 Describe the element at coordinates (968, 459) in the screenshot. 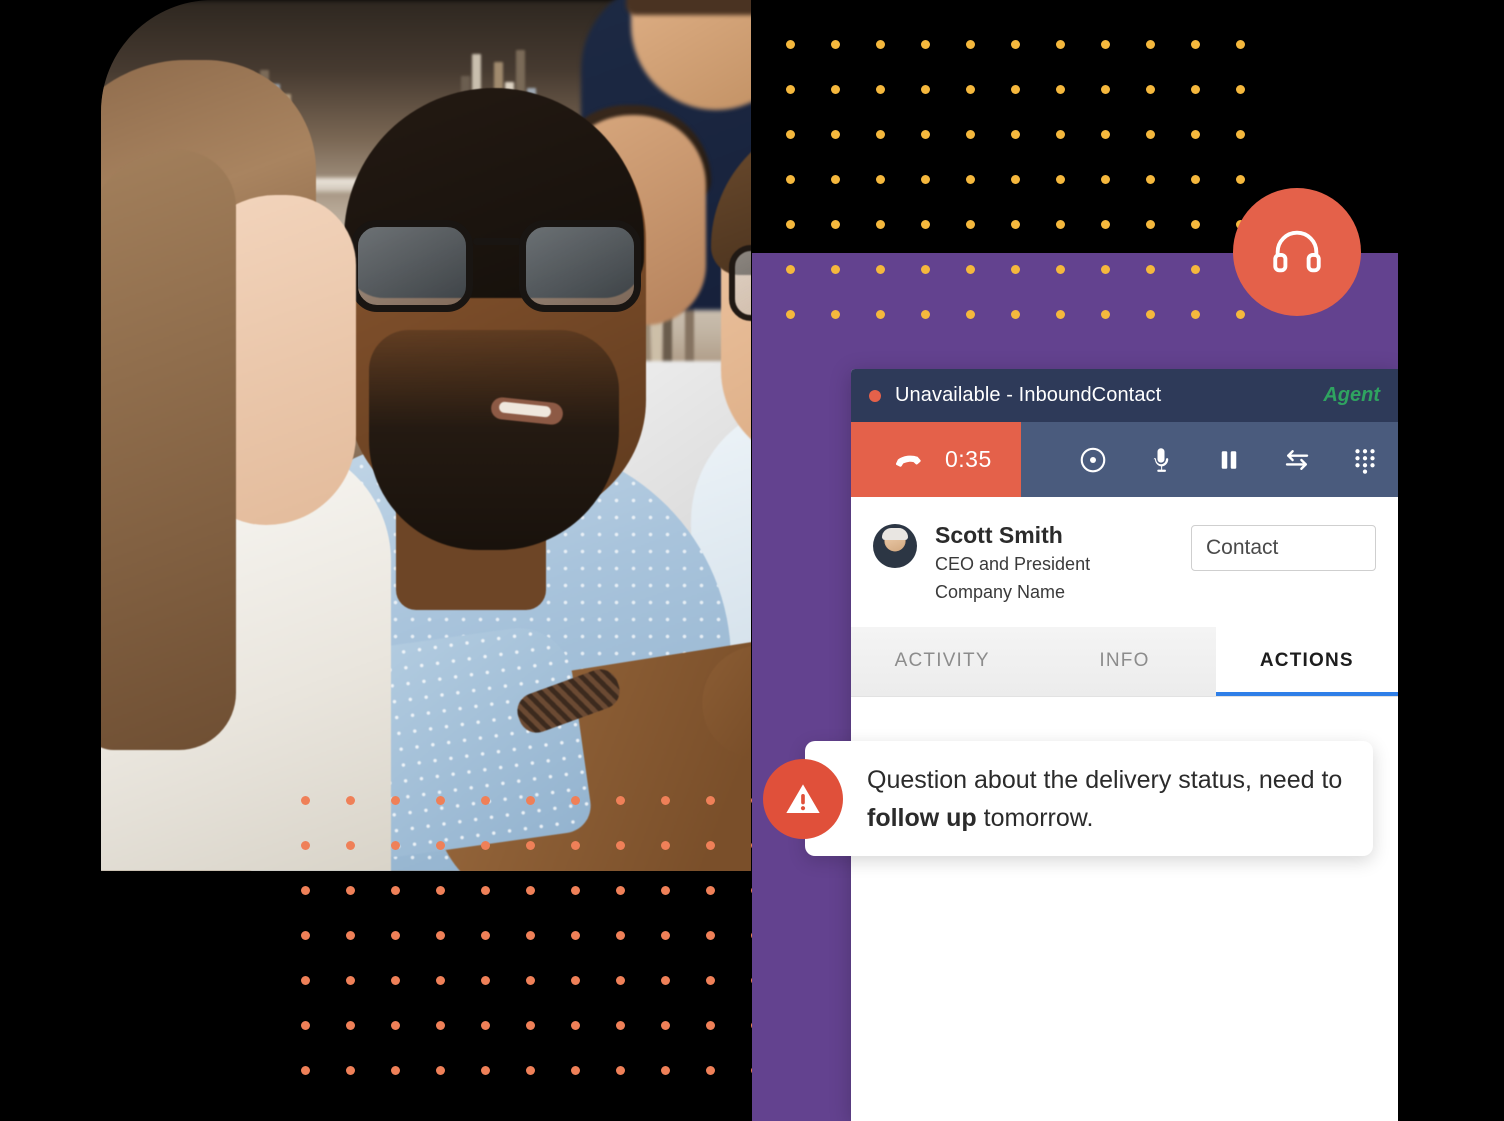

I see `call-timer: 0:35` at that location.